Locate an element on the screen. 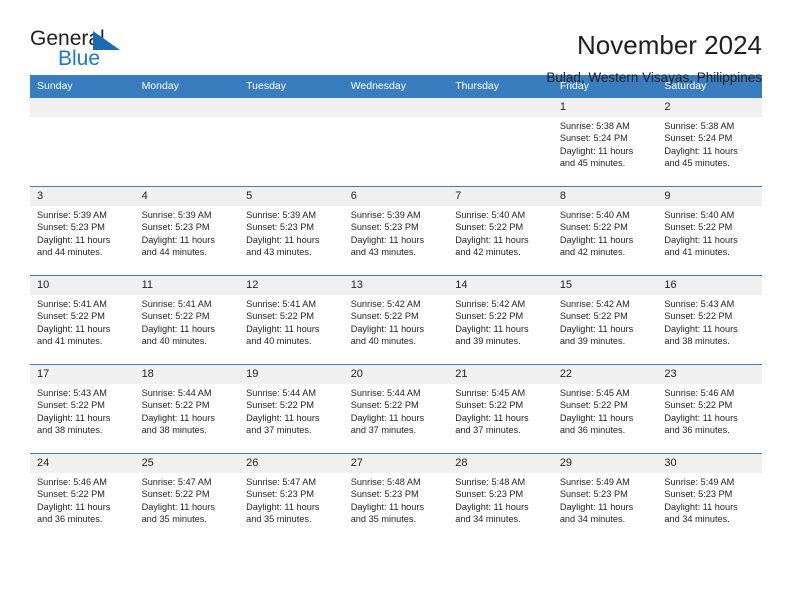 The image size is (792, 612). sunrise-text: Sunrise: 5:44 AM is located at coordinates (176, 393).